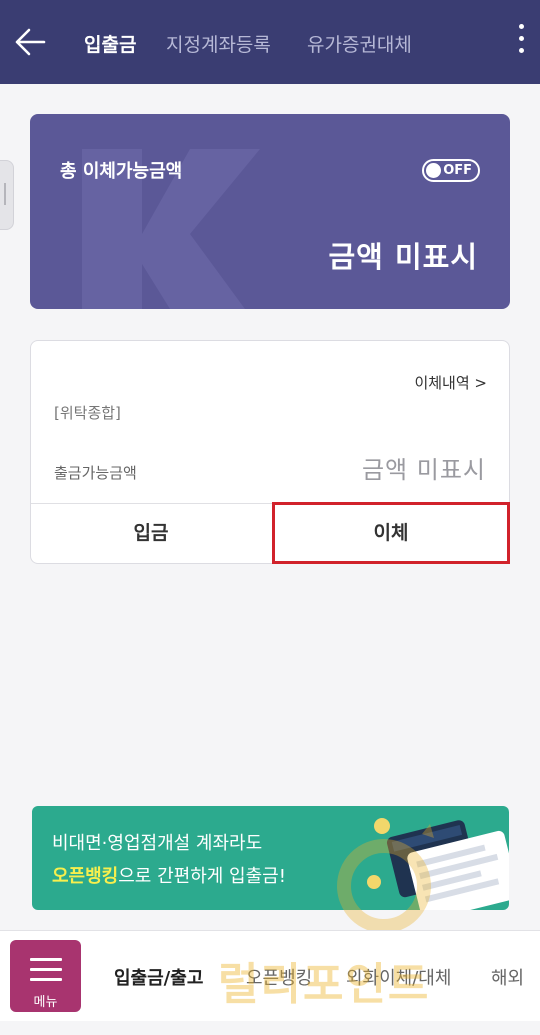  I want to click on promo-line-1: 비대면·영업점개설 계좌라도, so click(157, 843).